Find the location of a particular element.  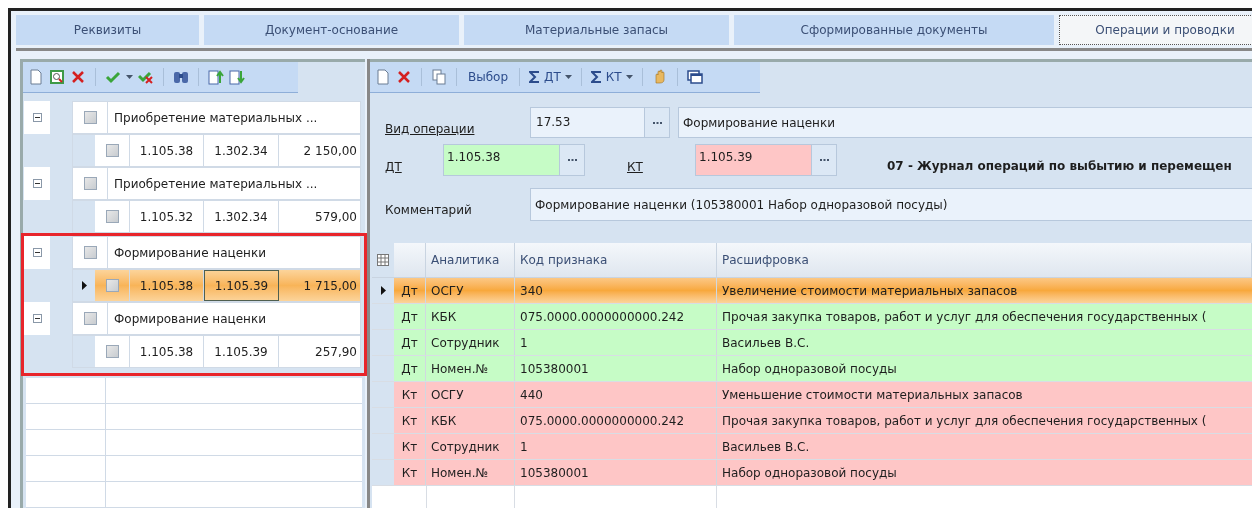

tree-row: 1.105.32 1.302.34 579,00 is located at coordinates (216, 216).